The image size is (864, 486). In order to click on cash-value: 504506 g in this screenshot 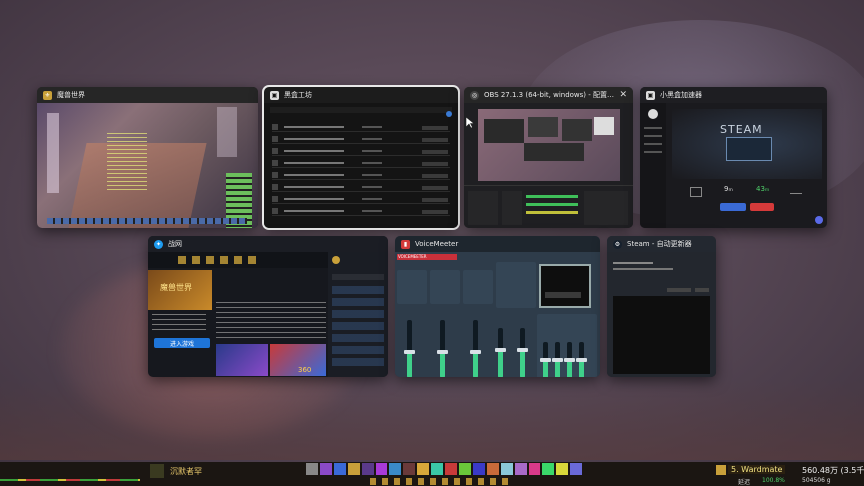, I will do `click(816, 480)`.